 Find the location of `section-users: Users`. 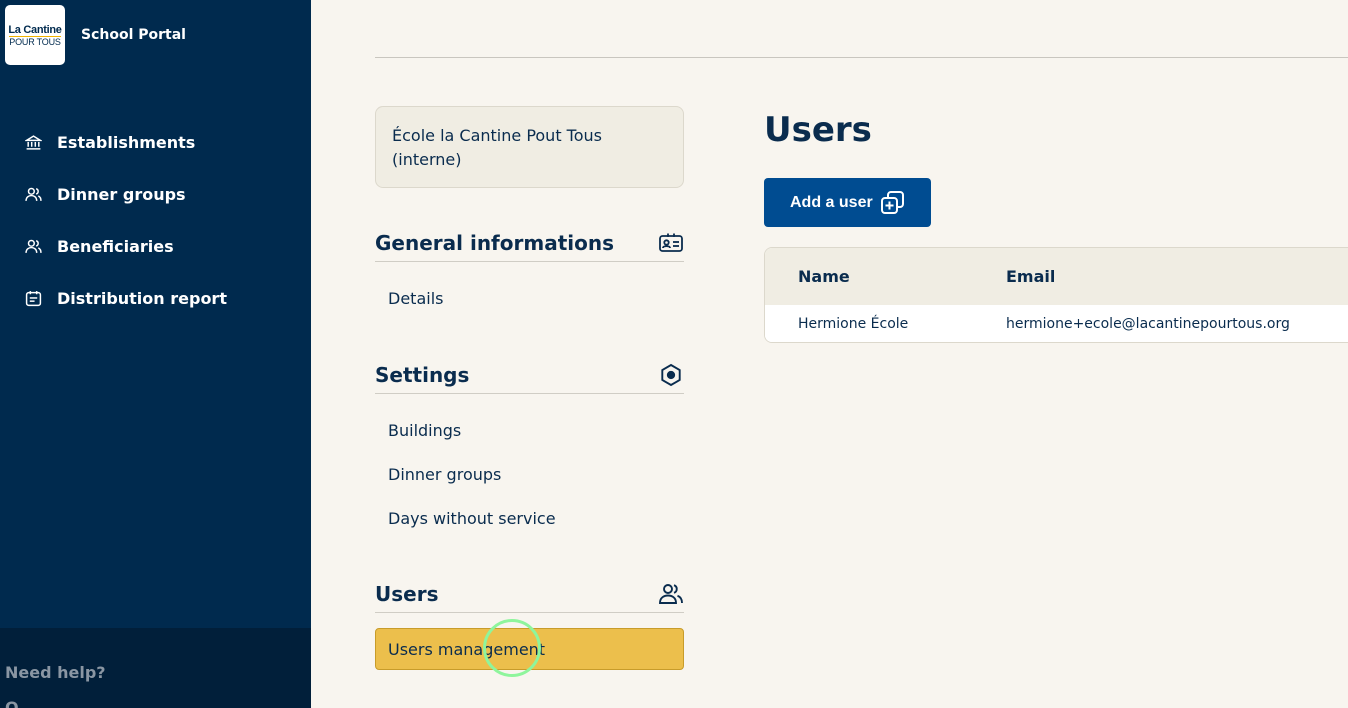

section-users: Users is located at coordinates (529, 594).